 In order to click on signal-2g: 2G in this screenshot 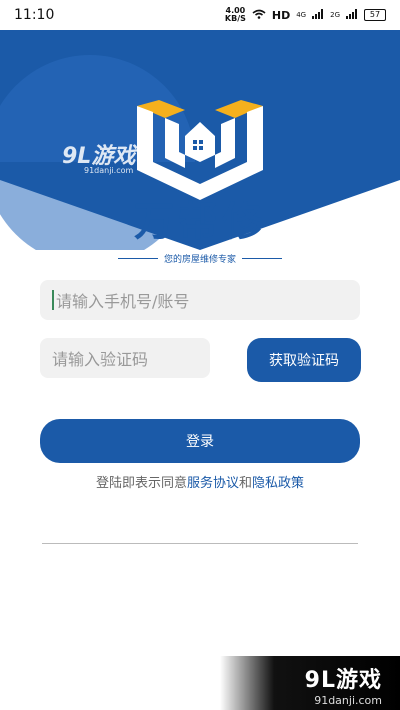, I will do `click(335, 15)`.